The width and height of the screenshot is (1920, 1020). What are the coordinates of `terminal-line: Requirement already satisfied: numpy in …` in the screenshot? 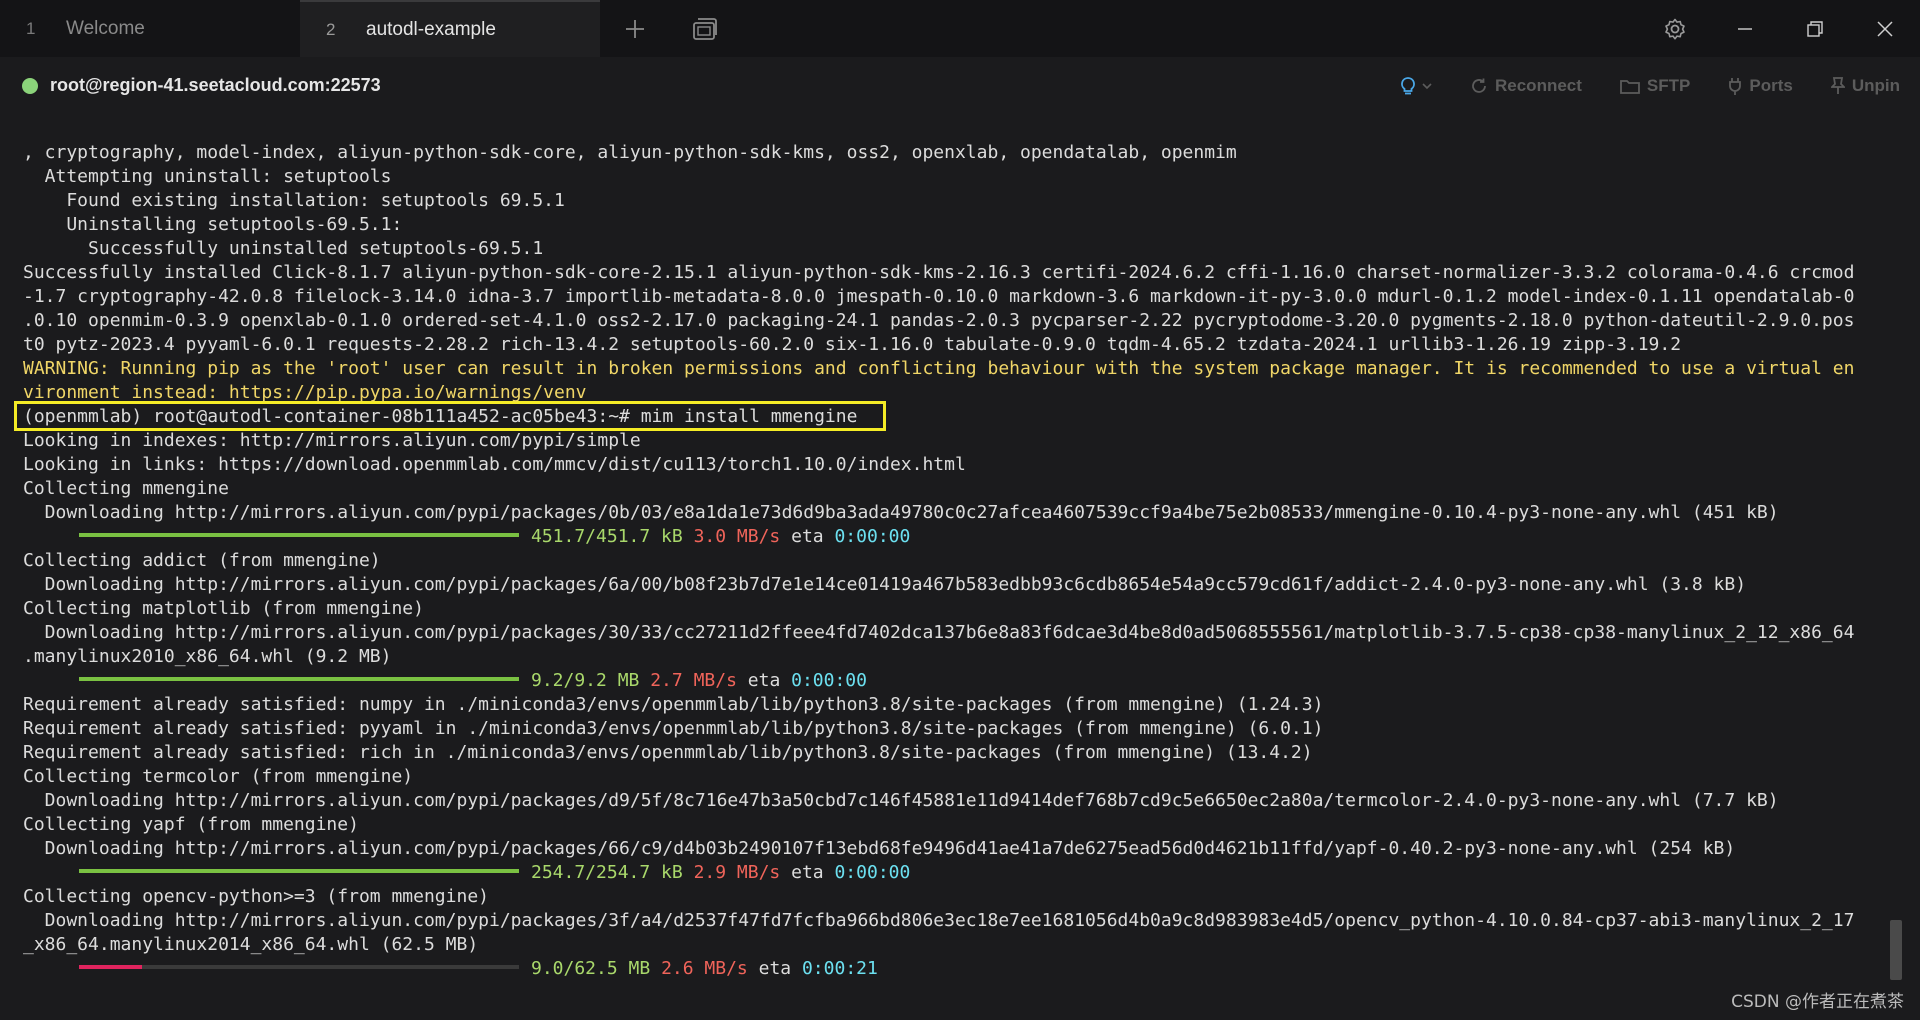 It's located at (673, 704).